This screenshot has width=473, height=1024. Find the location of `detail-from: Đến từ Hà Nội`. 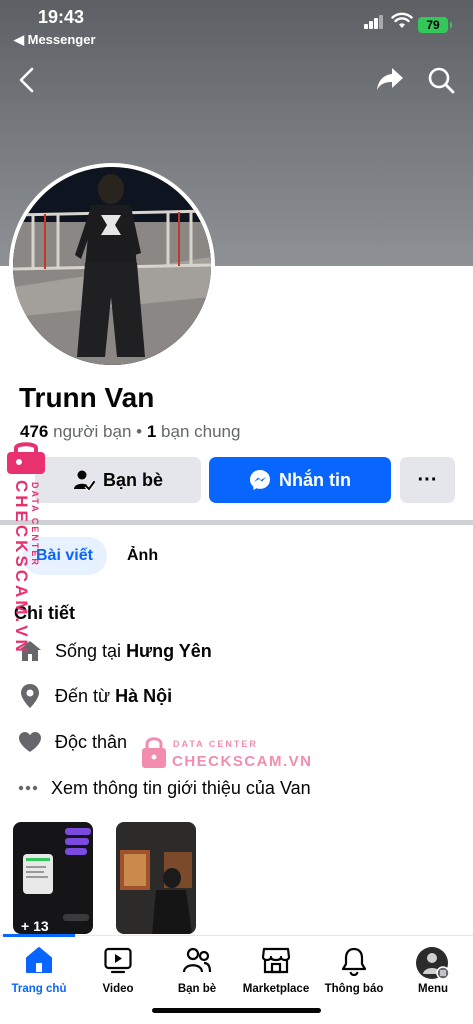

detail-from: Đến từ Hà Nội is located at coordinates (94, 696).